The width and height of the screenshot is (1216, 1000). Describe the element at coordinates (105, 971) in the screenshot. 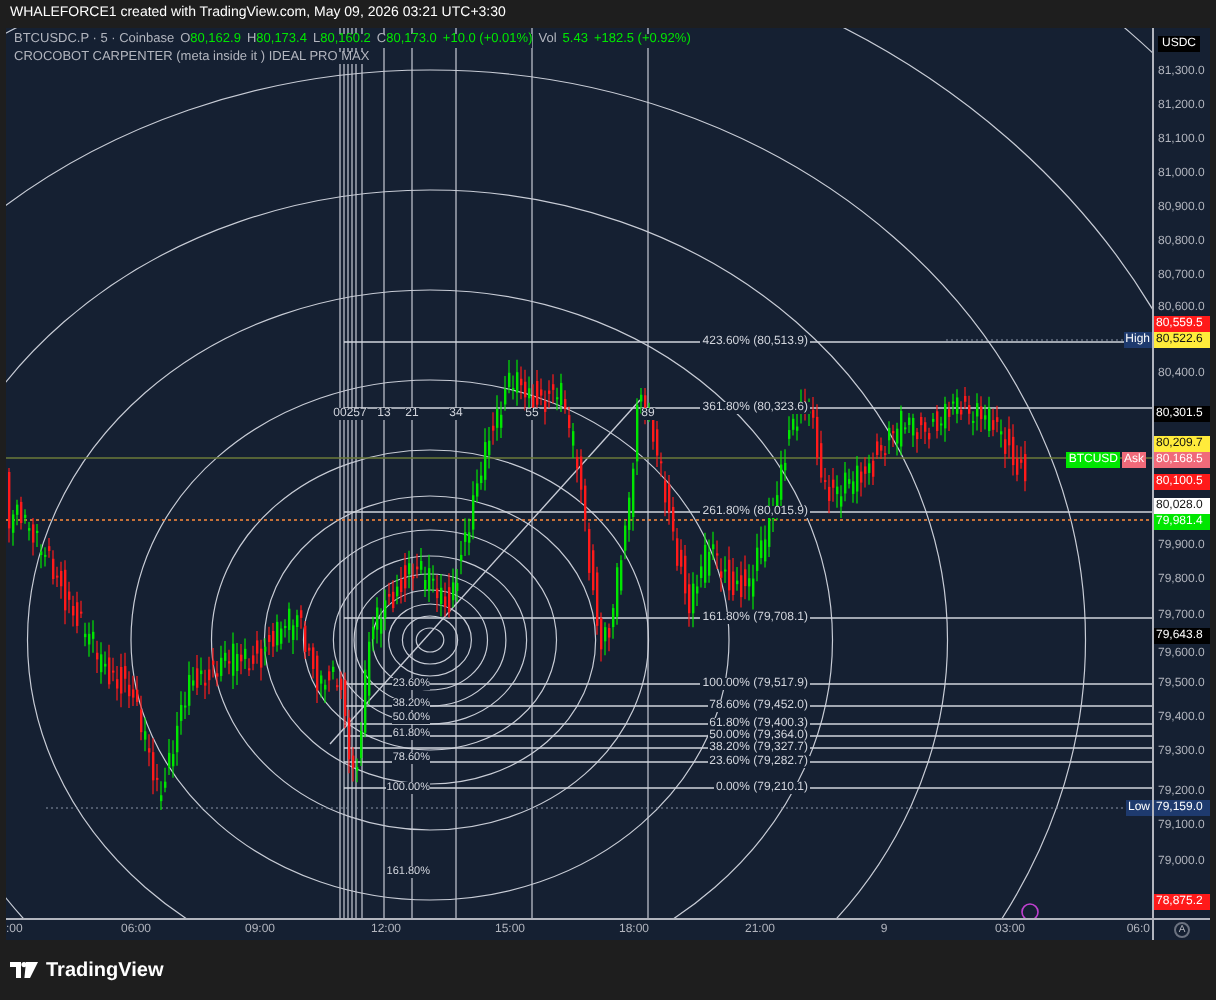

I see `brand-name: TradingView` at that location.